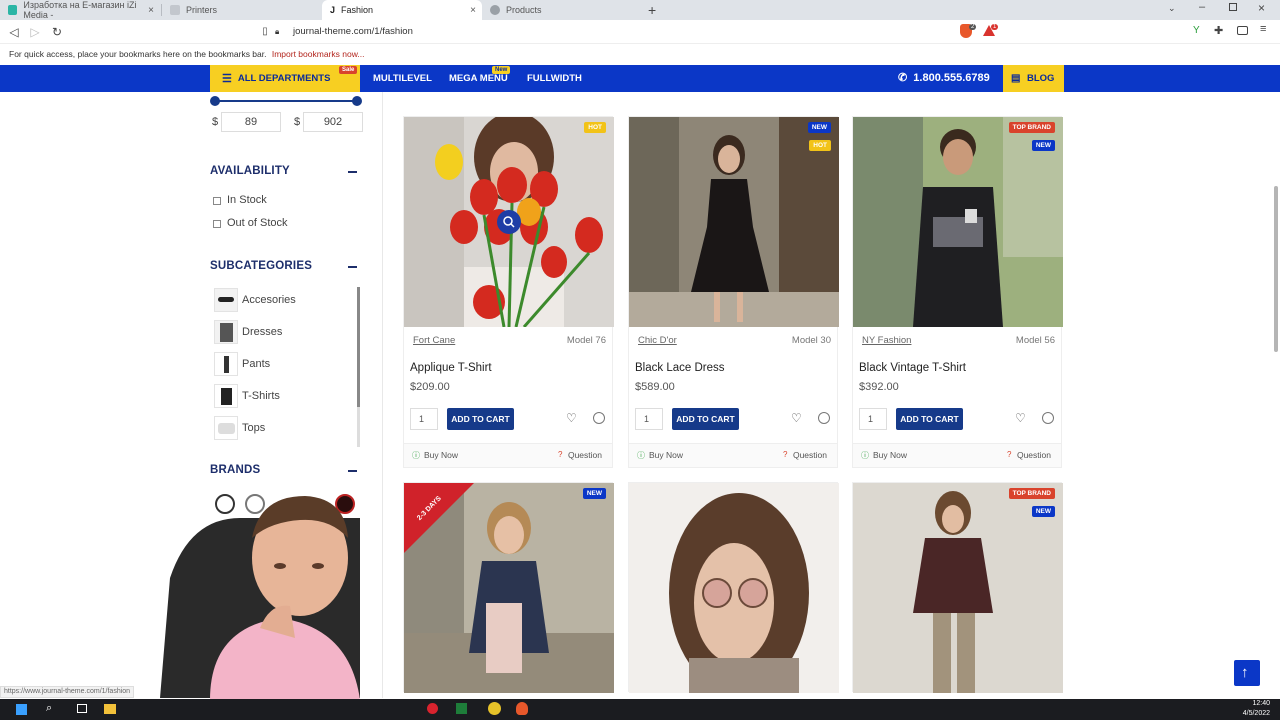 This screenshot has height=720, width=1280. What do you see at coordinates (261, 396) in the screenshot?
I see `subcategory-tshirts: T-Shirts` at bounding box center [261, 396].